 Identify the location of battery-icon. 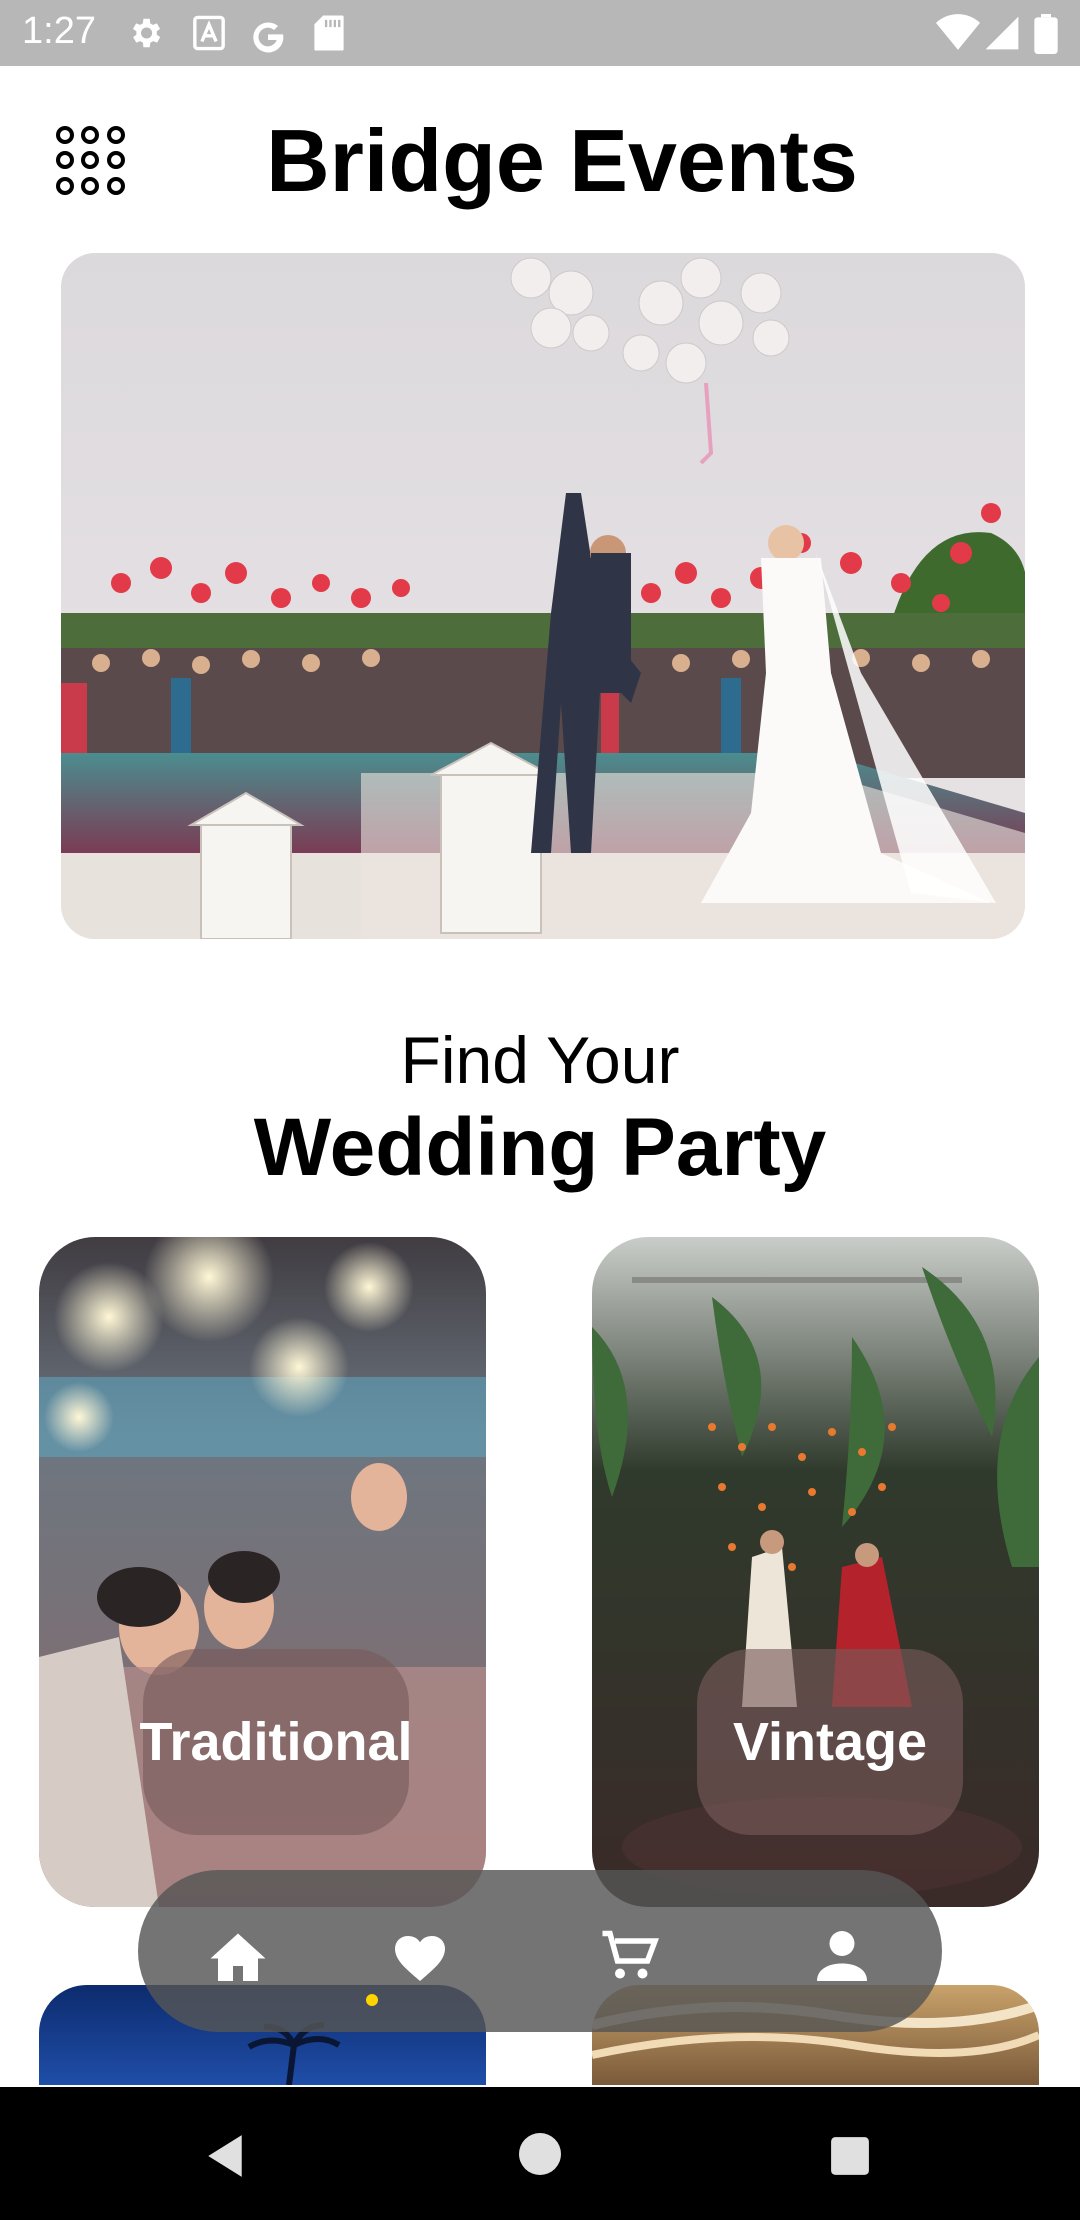
(1046, 34).